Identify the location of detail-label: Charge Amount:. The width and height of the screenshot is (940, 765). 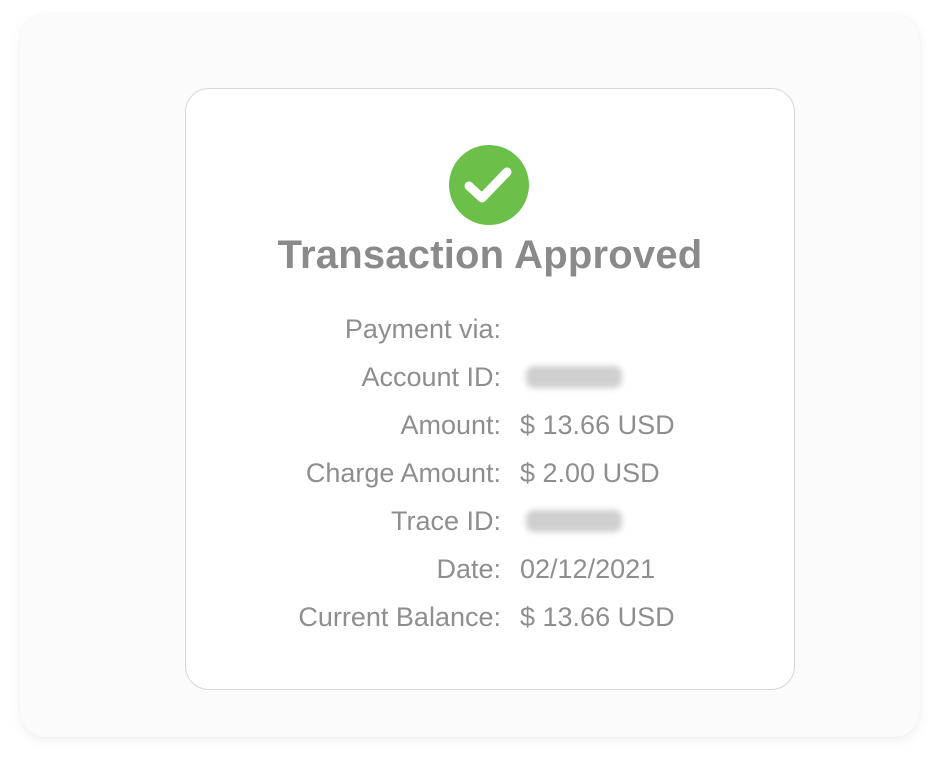
(403, 473).